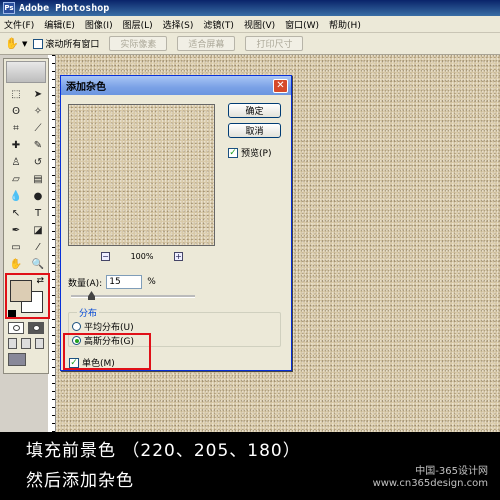  What do you see at coordinates (206, 43) in the screenshot?
I see `fit-screen-button: 适合屏幕` at bounding box center [206, 43].